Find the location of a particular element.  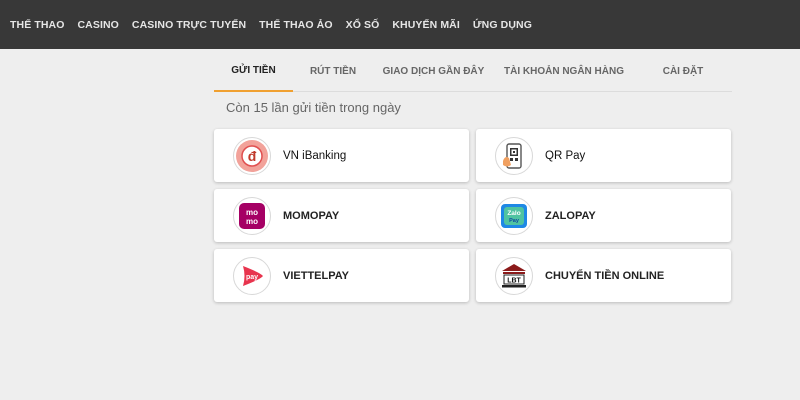

svg-text: pay is located at coordinates (252, 277).